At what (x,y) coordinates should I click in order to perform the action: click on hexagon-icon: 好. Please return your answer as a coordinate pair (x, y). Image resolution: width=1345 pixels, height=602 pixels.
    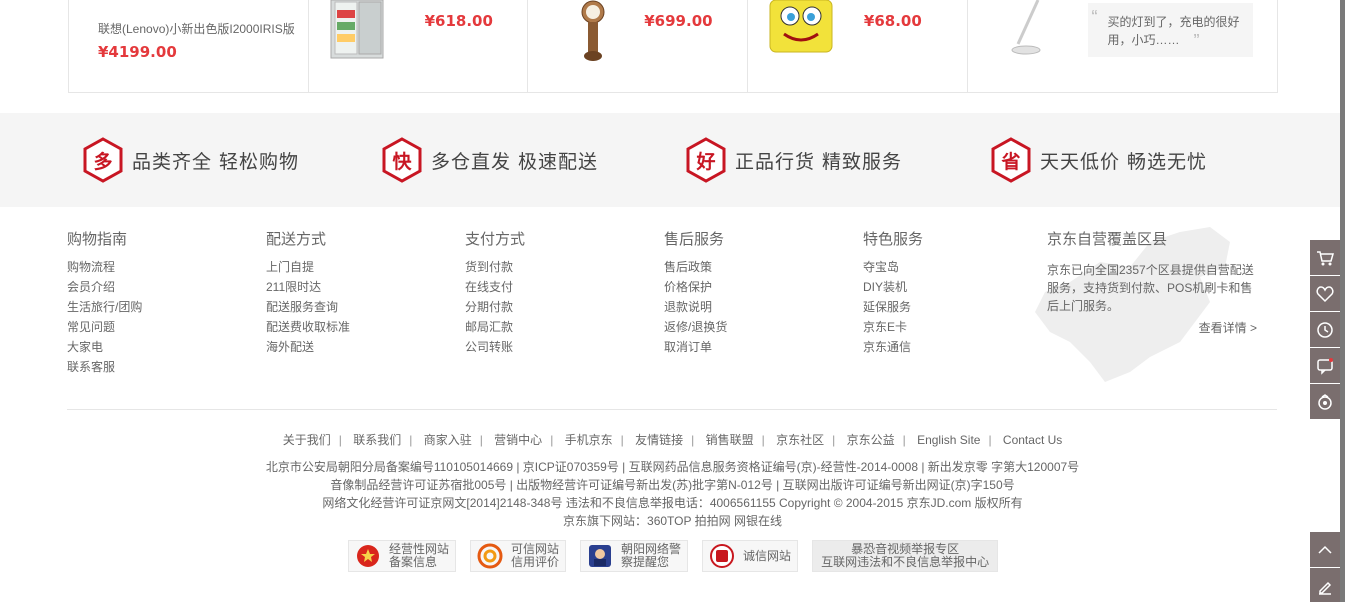
    Looking at the image, I should click on (706, 160).